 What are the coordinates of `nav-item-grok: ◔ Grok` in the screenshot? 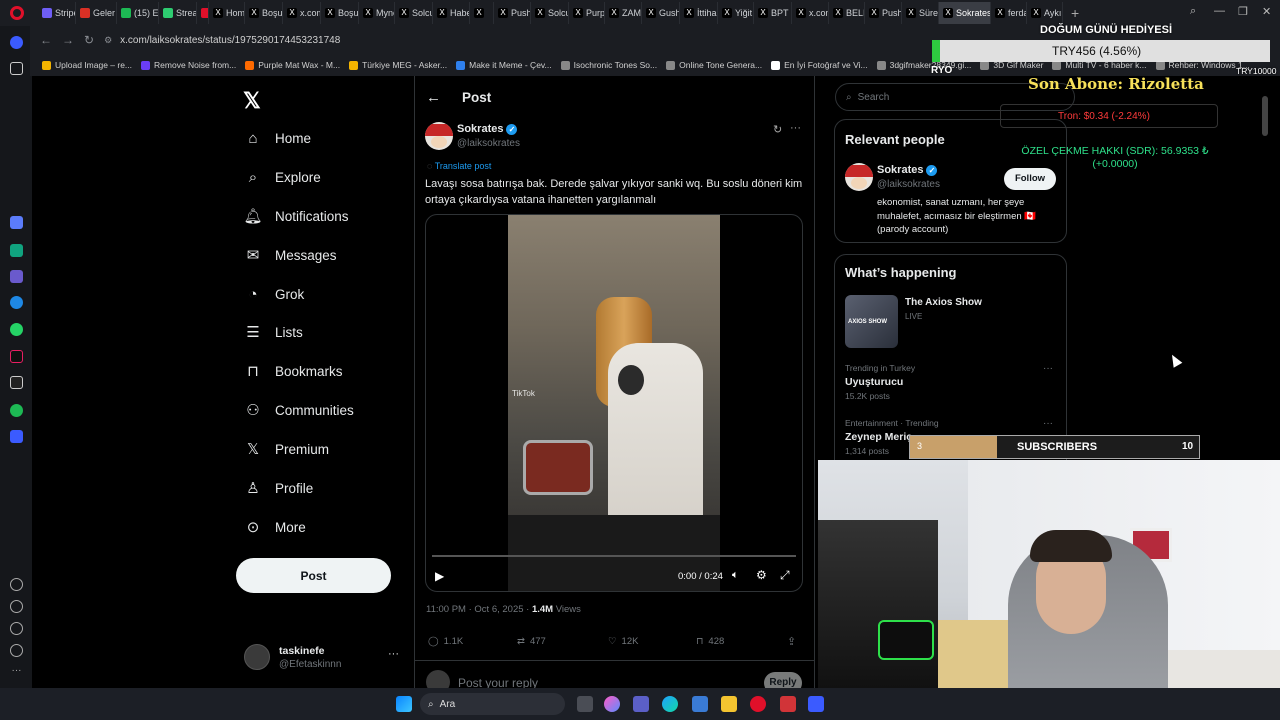 It's located at (273, 294).